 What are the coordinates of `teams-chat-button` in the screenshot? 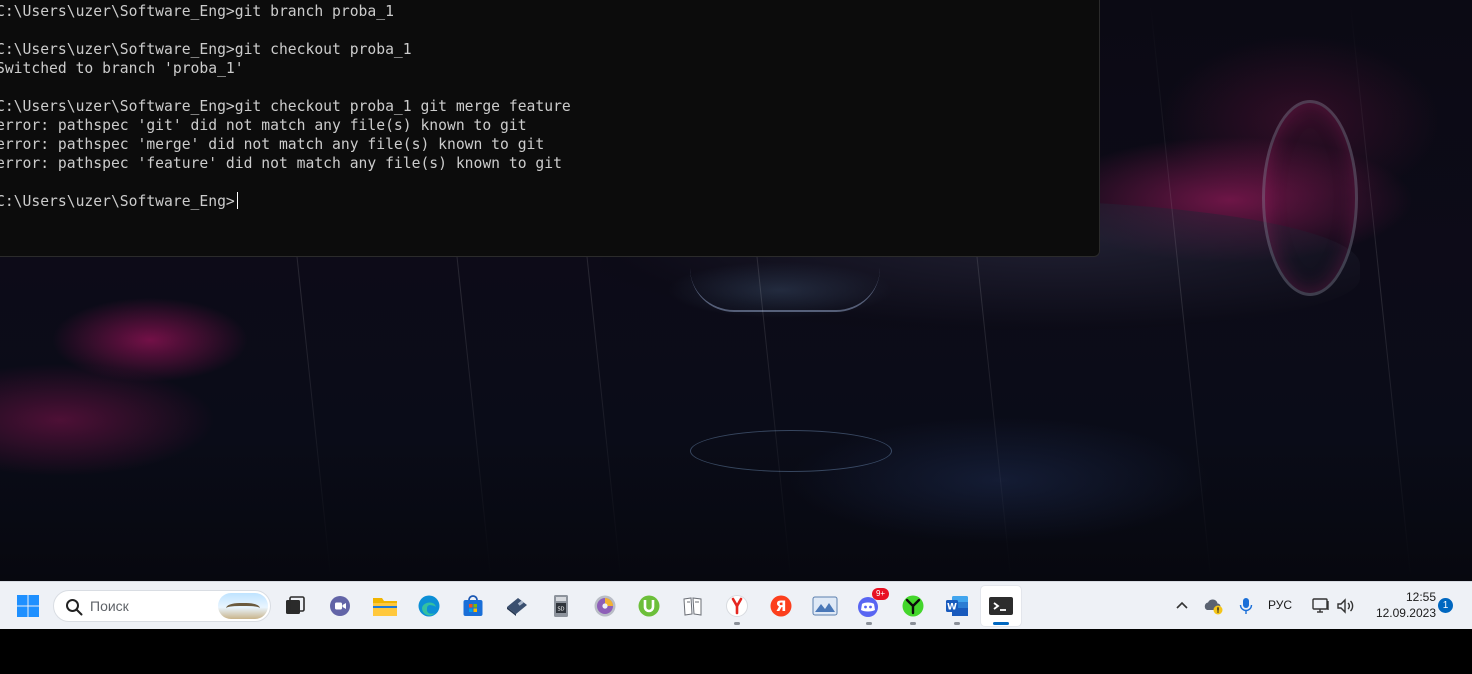 It's located at (340, 606).